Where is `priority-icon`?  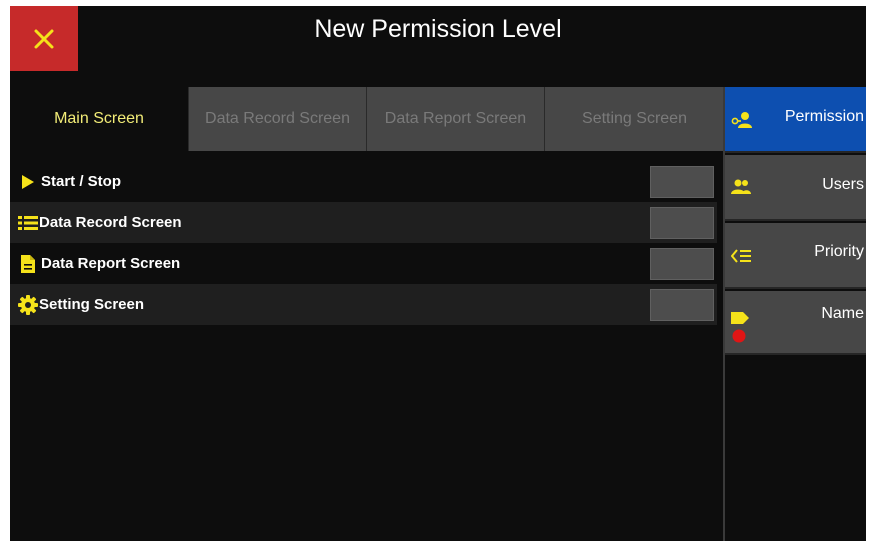 priority-icon is located at coordinates (740, 258).